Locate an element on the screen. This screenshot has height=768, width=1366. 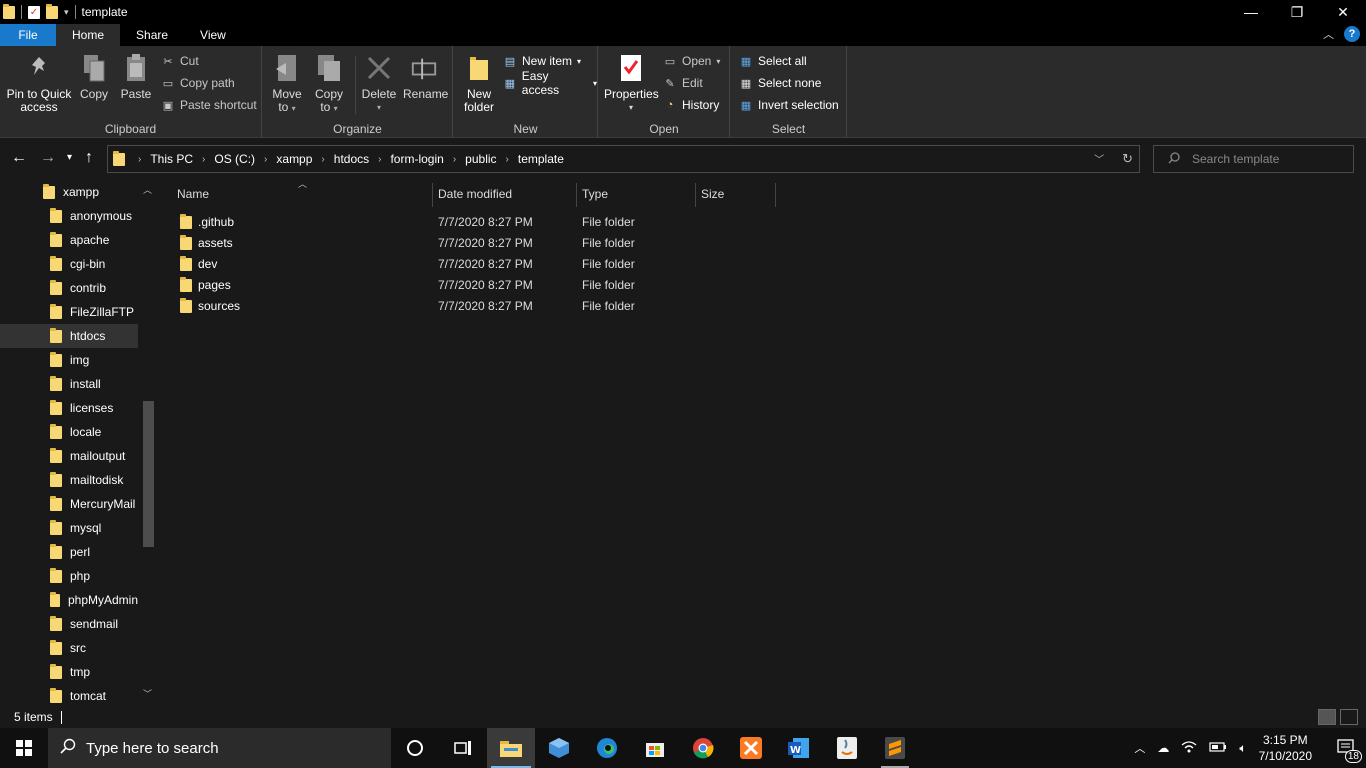
nav-scrollbar: ︿ ﹀ is located at coordinates (147, 442).